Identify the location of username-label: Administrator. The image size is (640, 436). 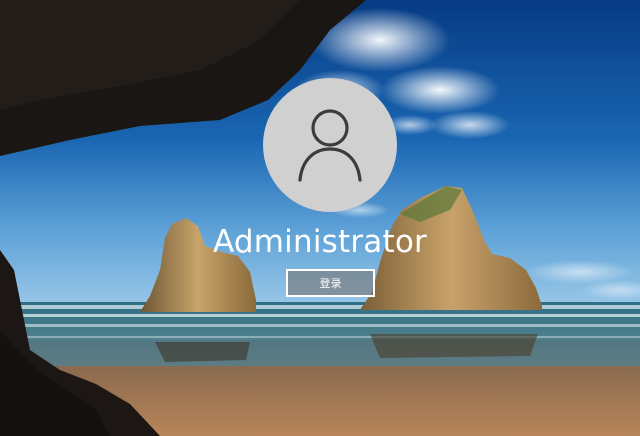
(320, 242).